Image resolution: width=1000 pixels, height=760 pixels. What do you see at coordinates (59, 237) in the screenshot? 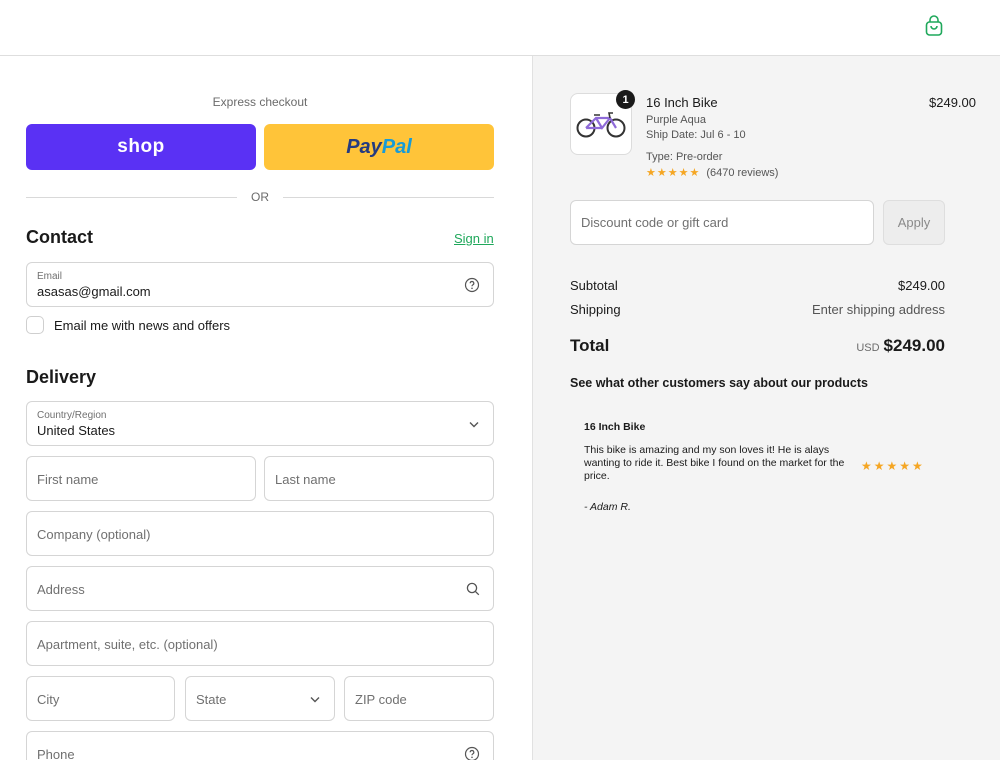
I see `contact-heading: Contact` at bounding box center [59, 237].